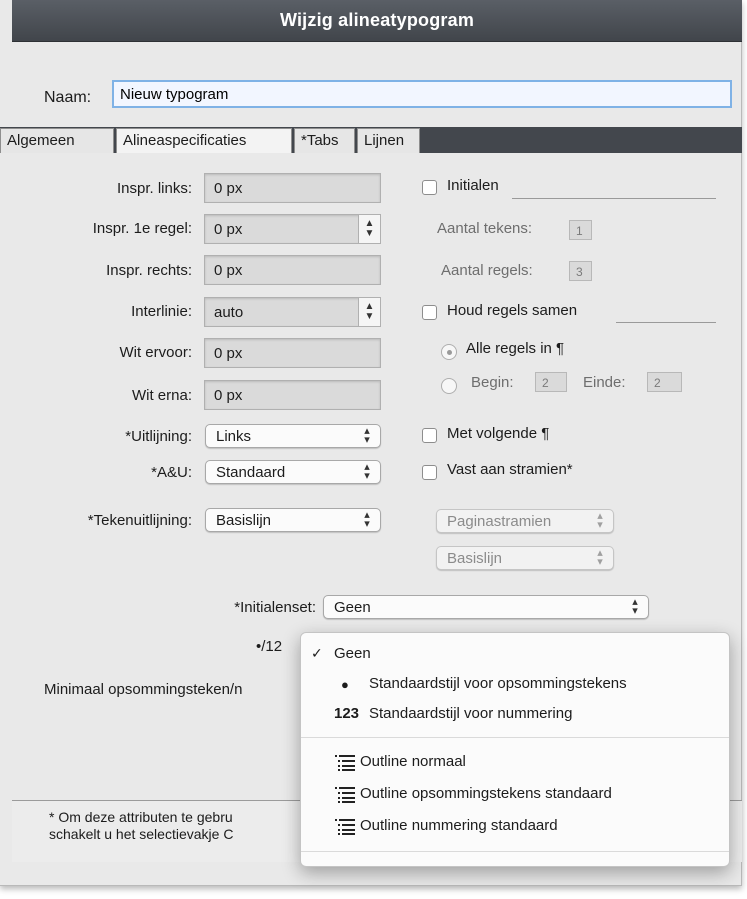 This screenshot has height=899, width=747. I want to click on leading-value: auto, so click(229, 312).